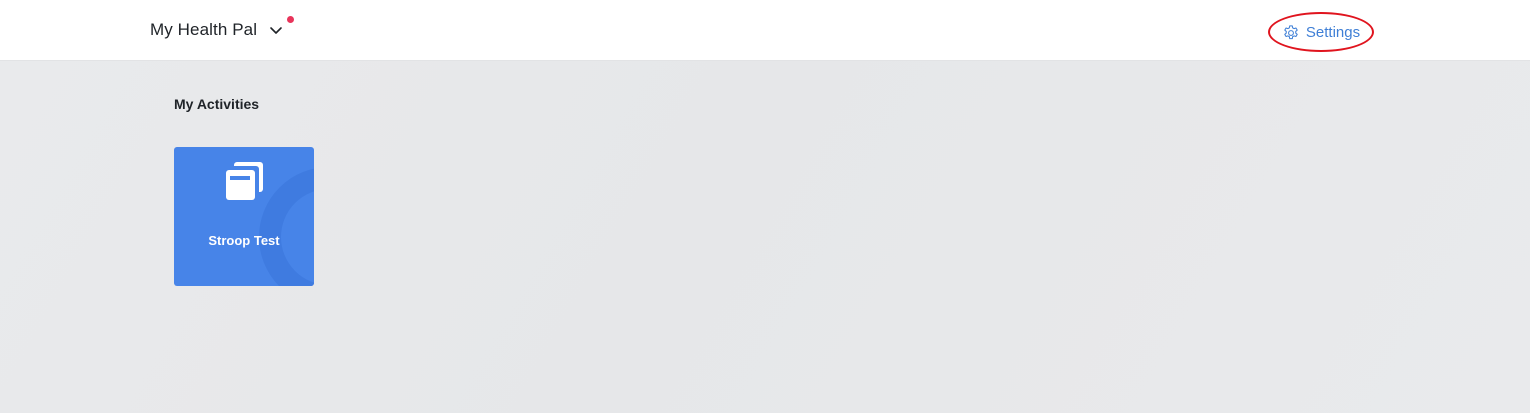 This screenshot has height=413, width=1530. Describe the element at coordinates (290, 19) in the screenshot. I see `notification-dot` at that location.